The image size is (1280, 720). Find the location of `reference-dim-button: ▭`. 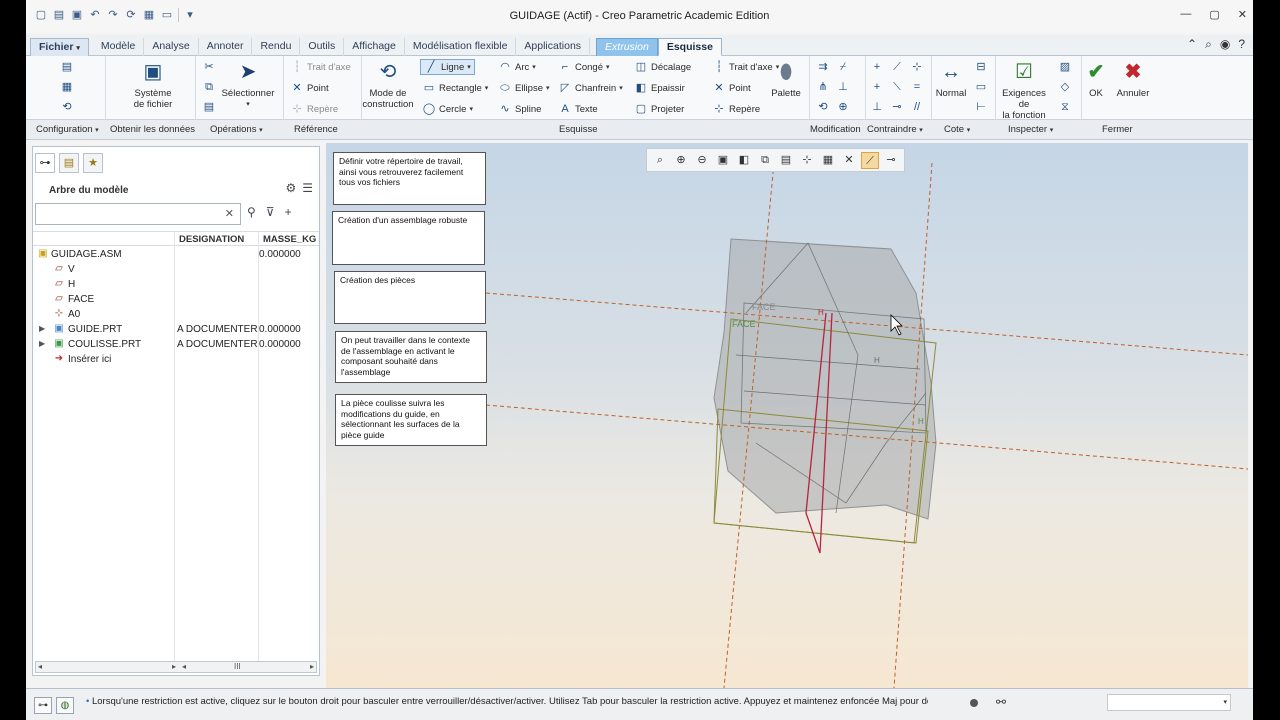

reference-dim-button: ▭ is located at coordinates (981, 87).